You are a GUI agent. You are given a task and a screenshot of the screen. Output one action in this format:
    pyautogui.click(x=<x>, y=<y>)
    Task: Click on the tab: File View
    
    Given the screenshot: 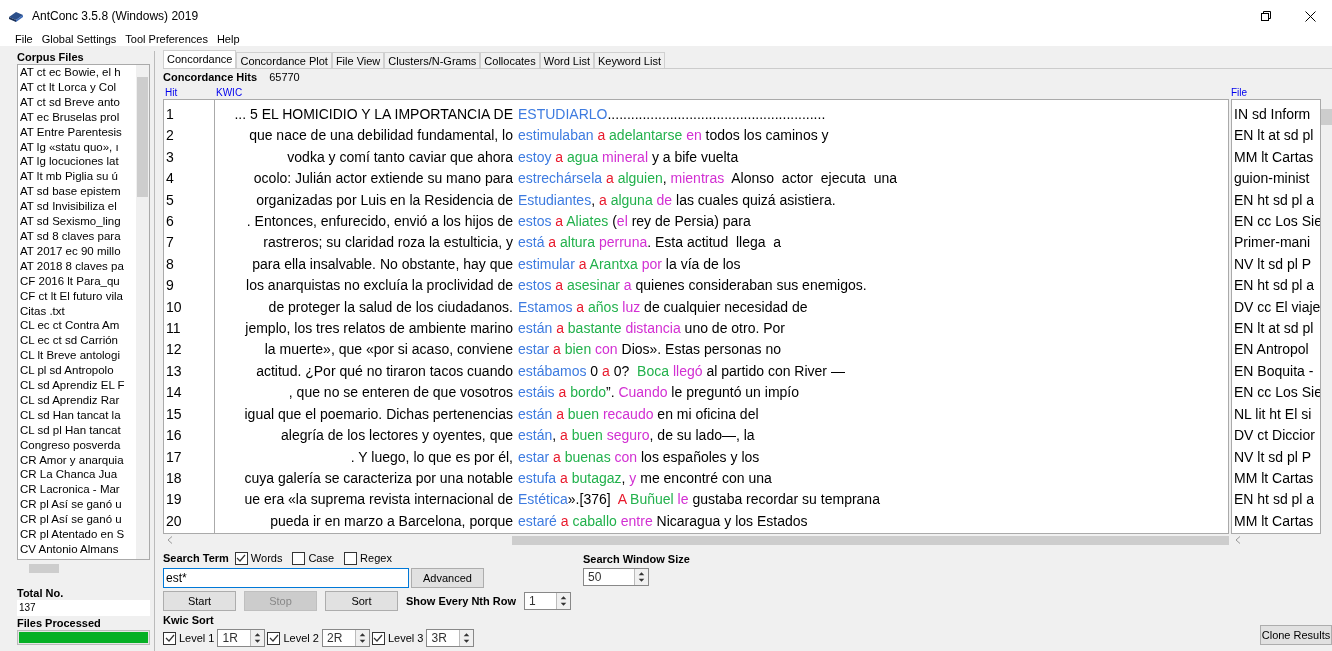 What is the action you would take?
    pyautogui.click(x=358, y=60)
    